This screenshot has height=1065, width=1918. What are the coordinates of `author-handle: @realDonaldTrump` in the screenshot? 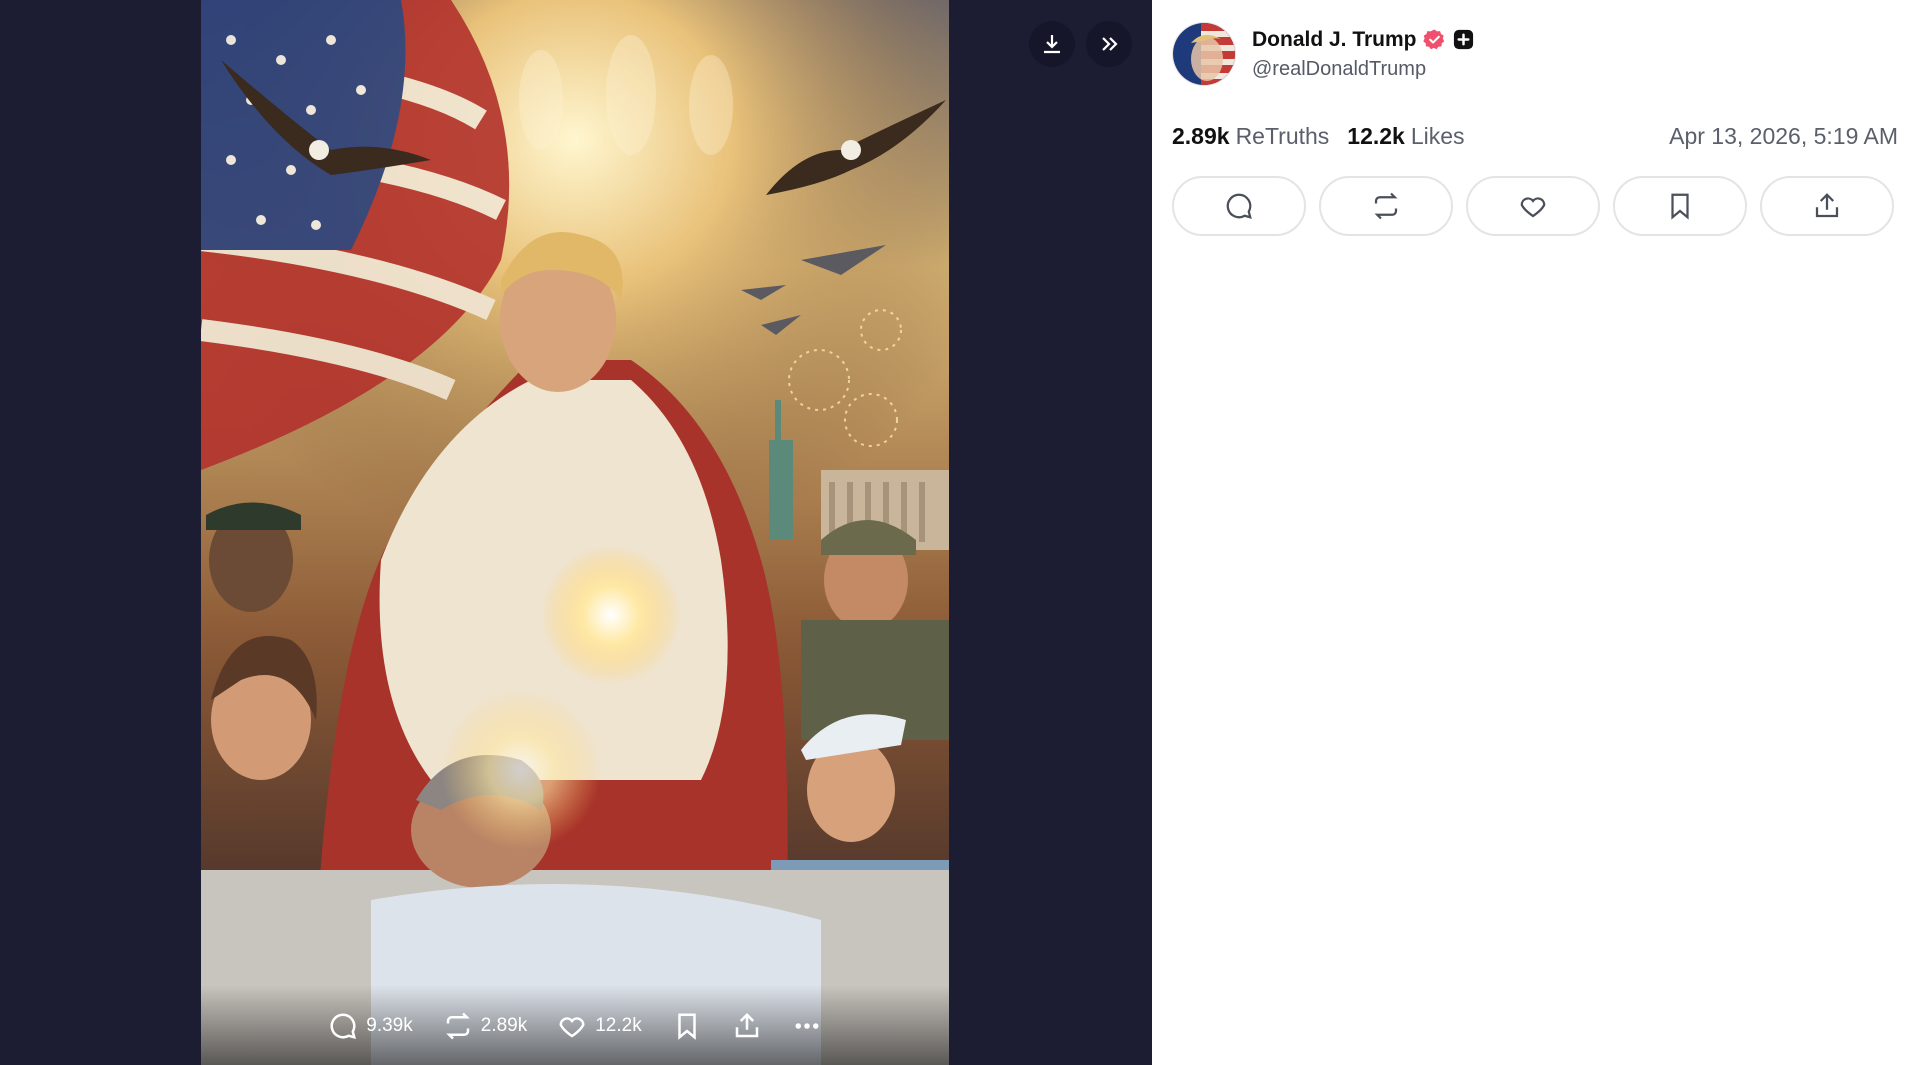 It's located at (1363, 69).